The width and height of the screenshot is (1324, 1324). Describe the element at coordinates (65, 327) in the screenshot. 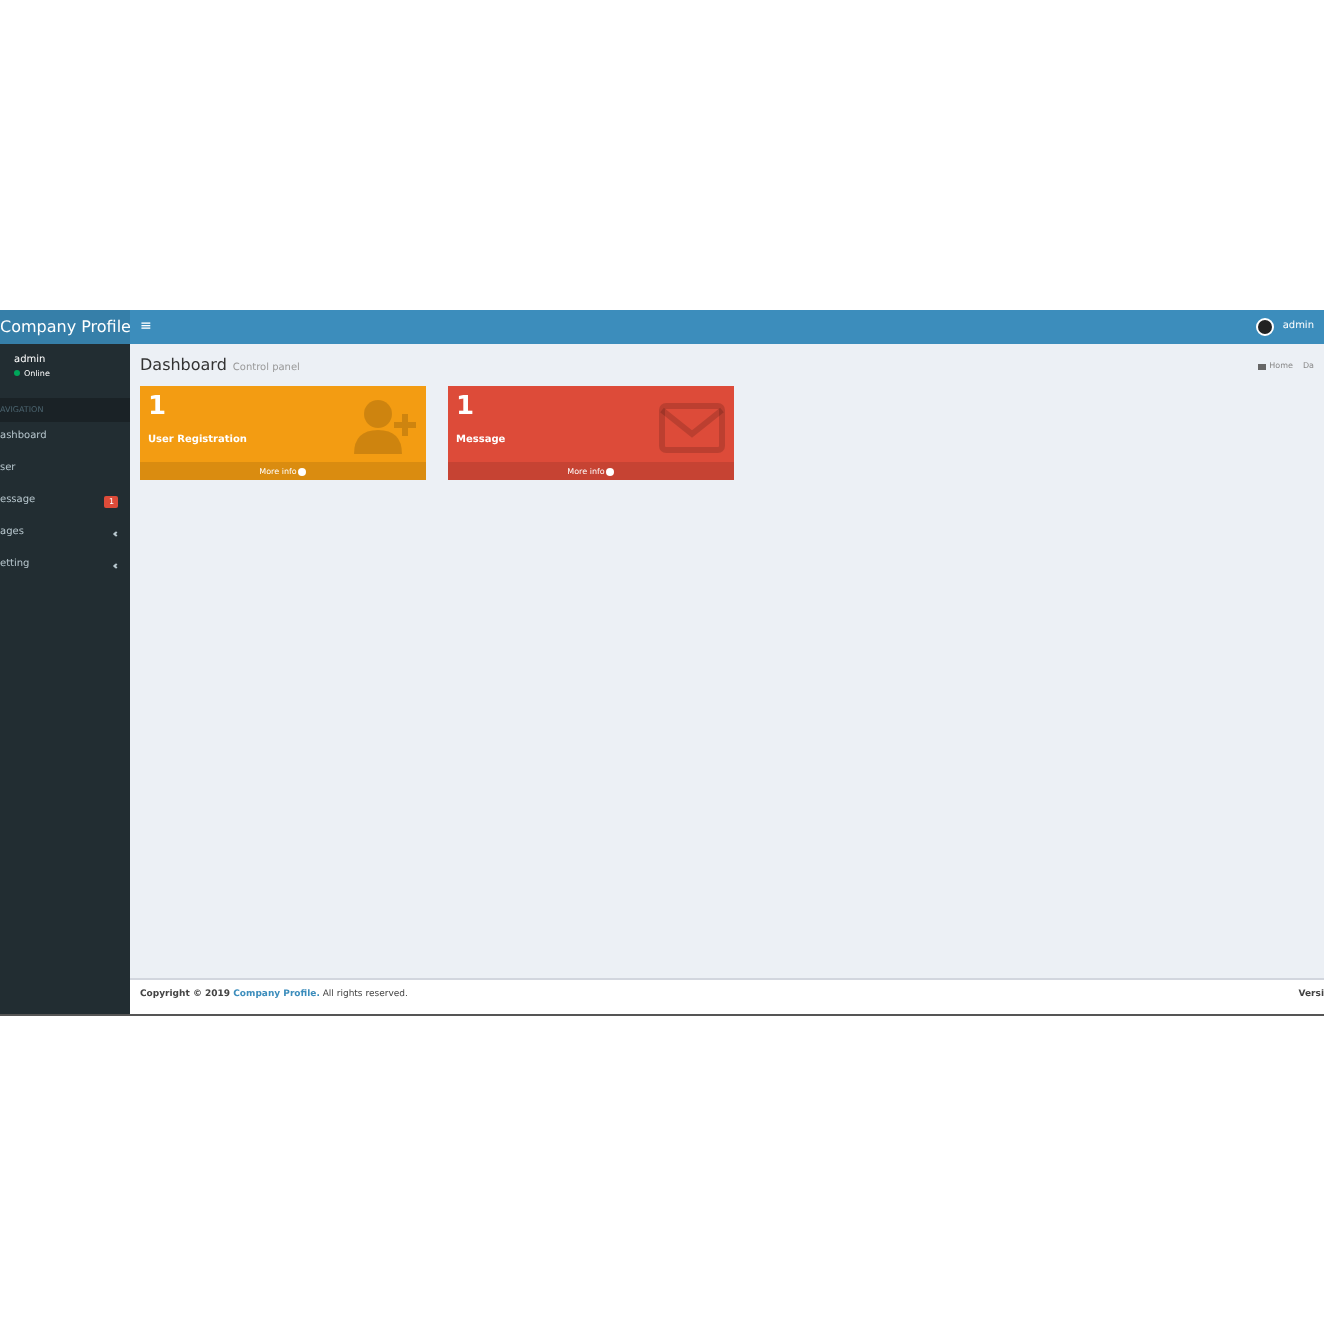

I see `brand-title: Company Profile` at that location.